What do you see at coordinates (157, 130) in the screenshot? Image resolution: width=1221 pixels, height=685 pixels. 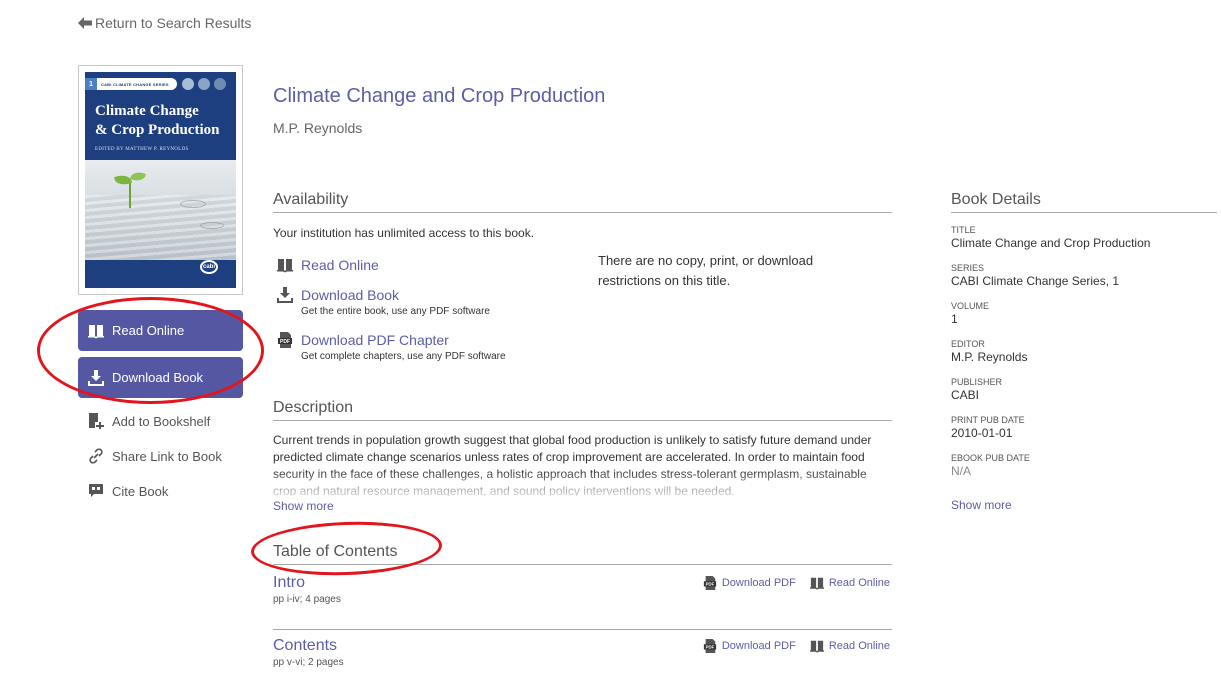 I see `cover-title-line: & Crop Production` at bounding box center [157, 130].